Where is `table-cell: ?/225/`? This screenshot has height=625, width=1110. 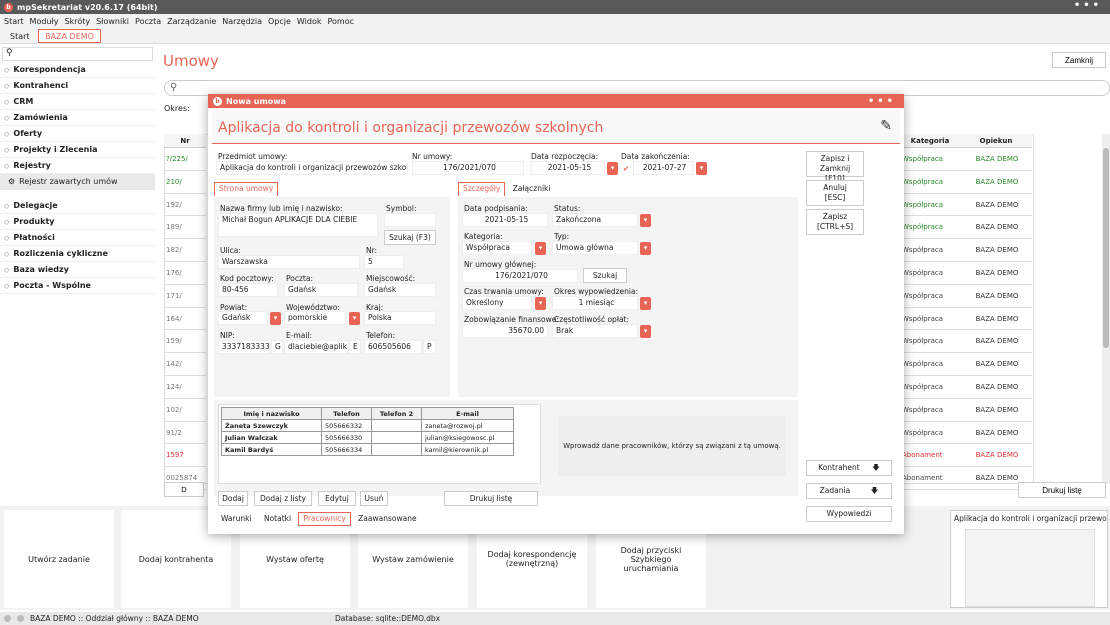 table-cell: ?/225/ is located at coordinates (185, 159).